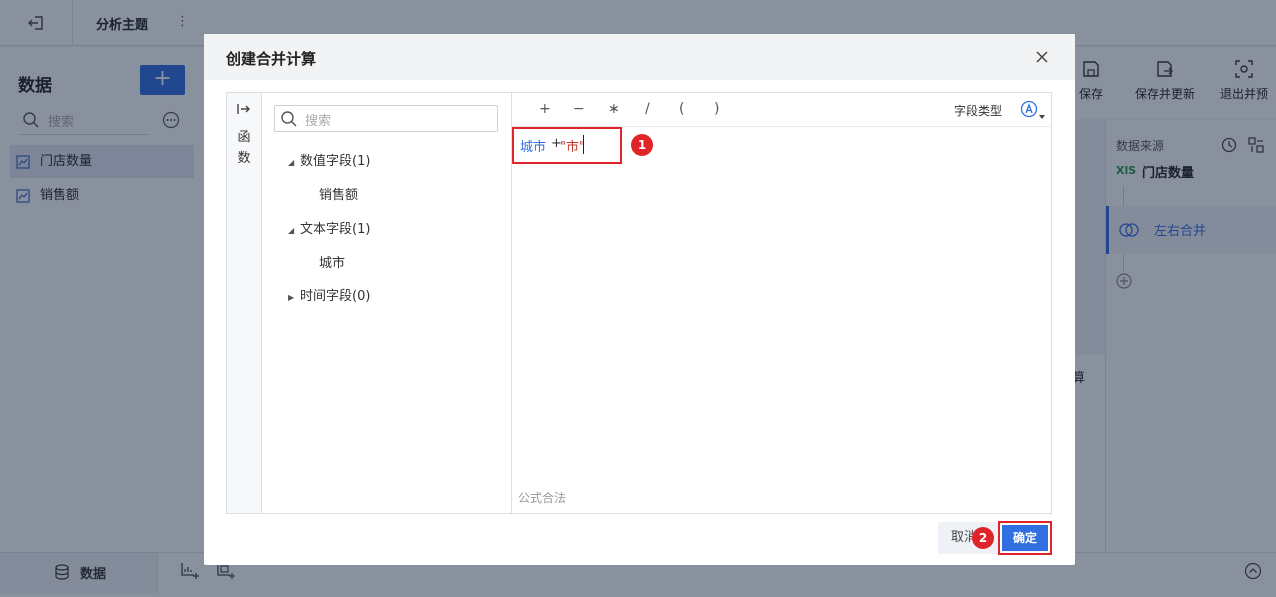 This screenshot has height=597, width=1276. I want to click on field-item-city: 城市, so click(332, 261).